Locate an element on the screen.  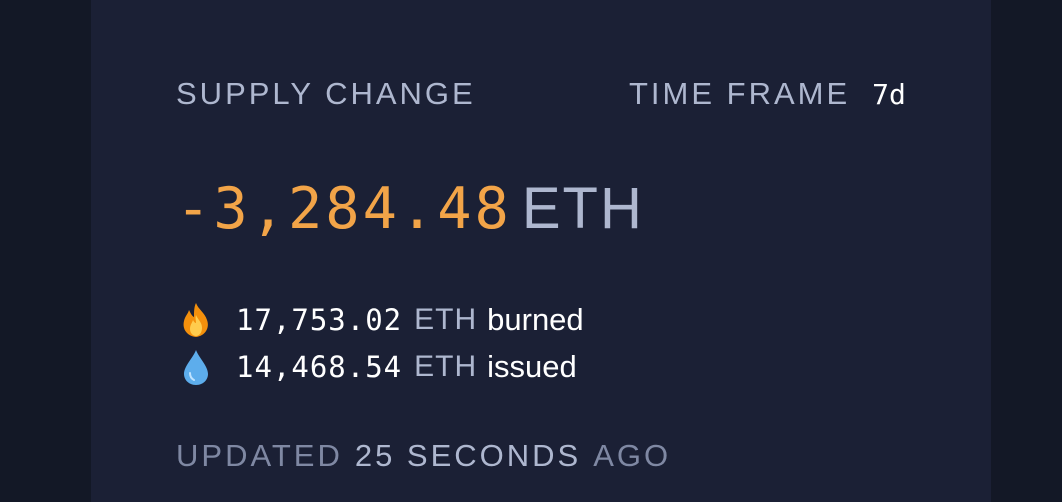
time-frame-value: 7d is located at coordinates (889, 95).